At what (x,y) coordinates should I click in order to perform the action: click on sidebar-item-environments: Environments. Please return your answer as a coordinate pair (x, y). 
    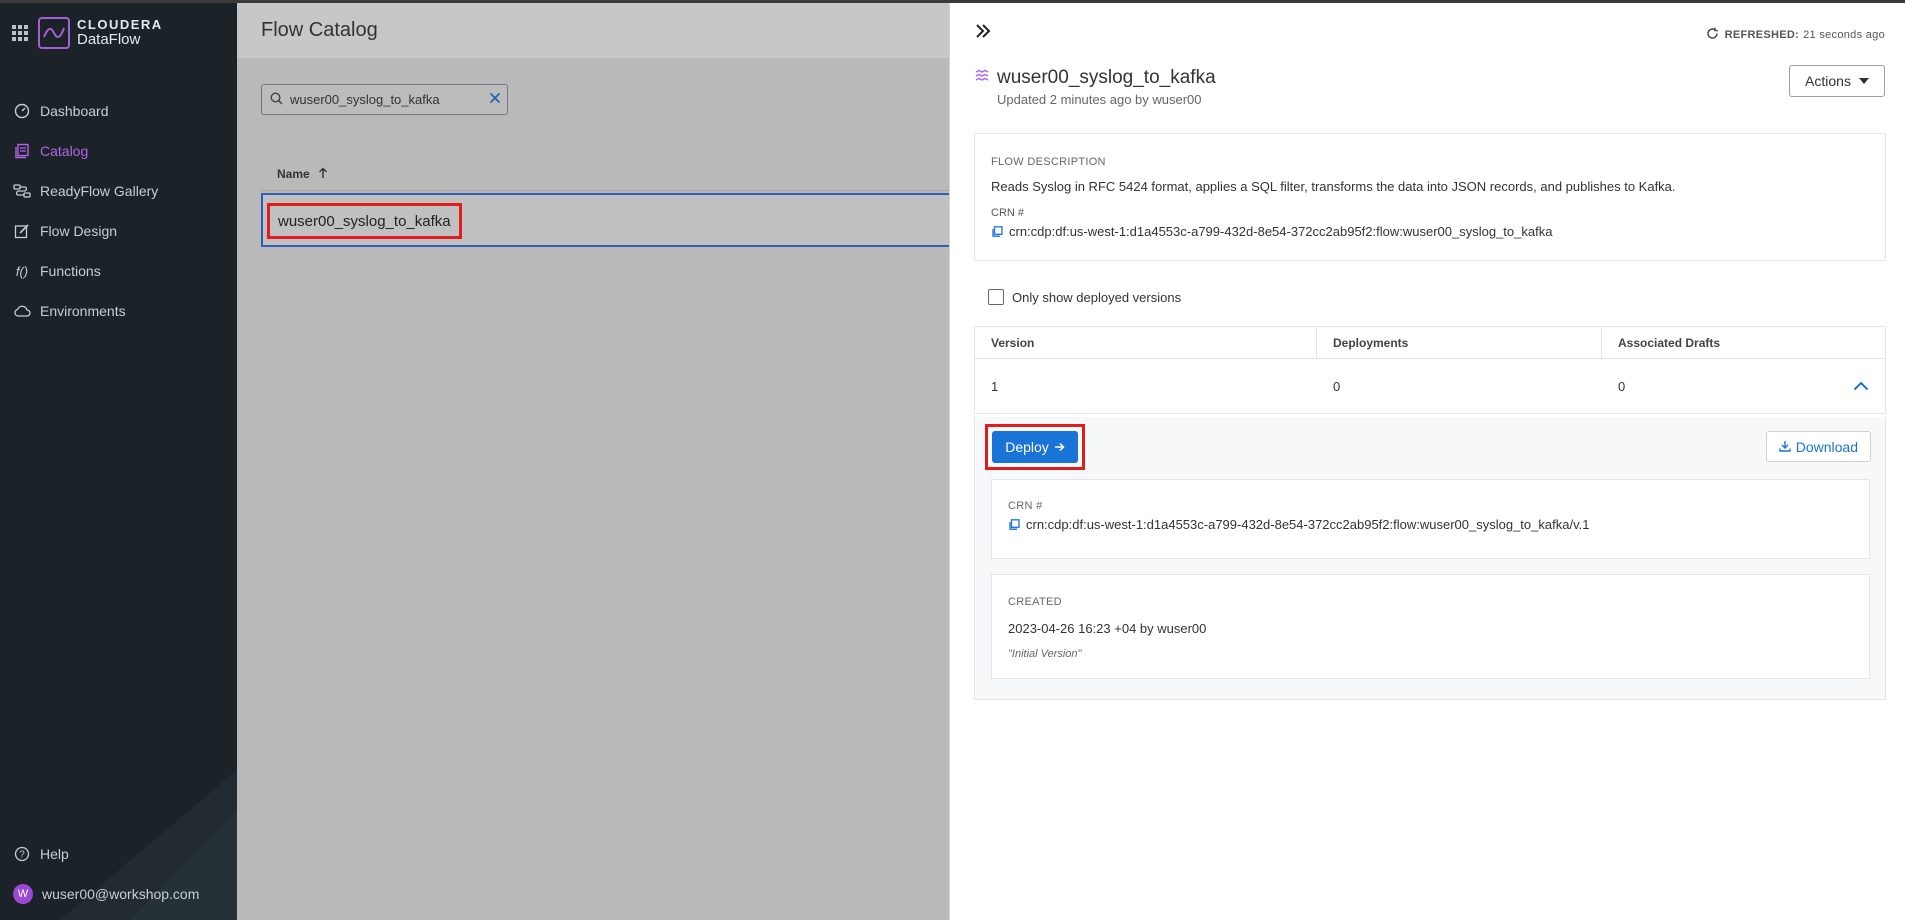
    Looking at the image, I should click on (118, 311).